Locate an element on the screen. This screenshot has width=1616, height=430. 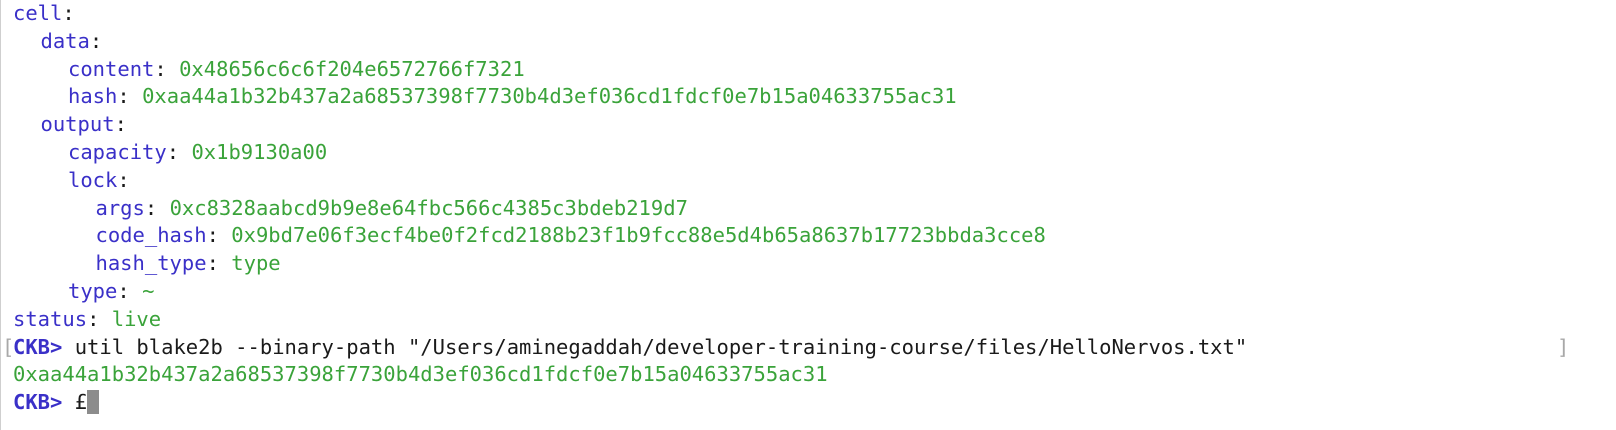
line-output: output: is located at coordinates (83, 124).